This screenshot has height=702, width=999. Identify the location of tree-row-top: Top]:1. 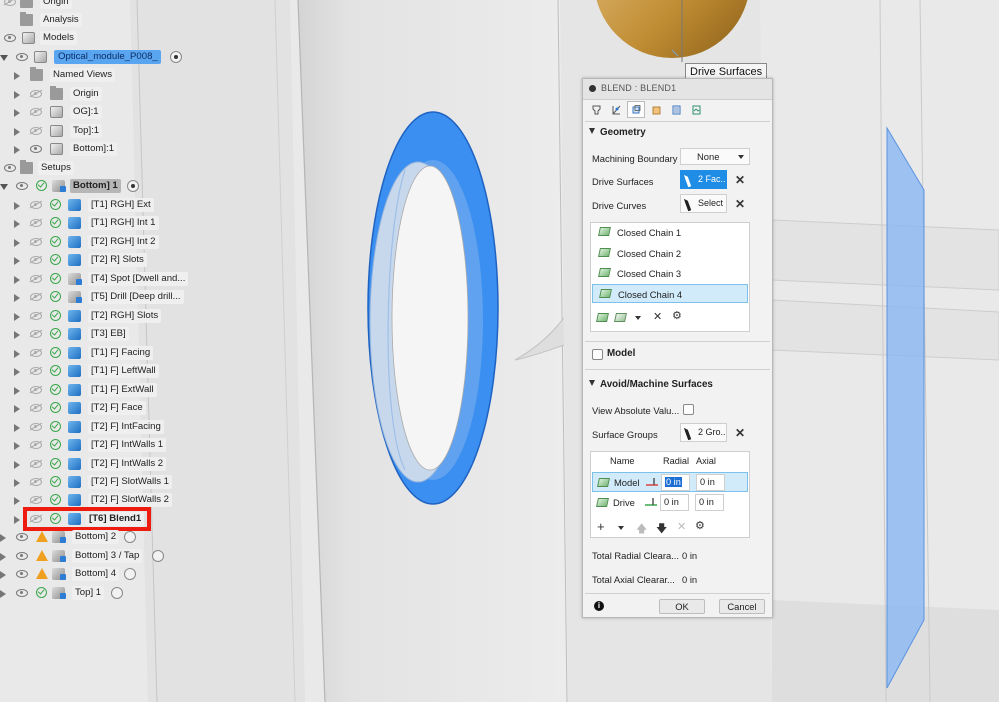
(70, 132).